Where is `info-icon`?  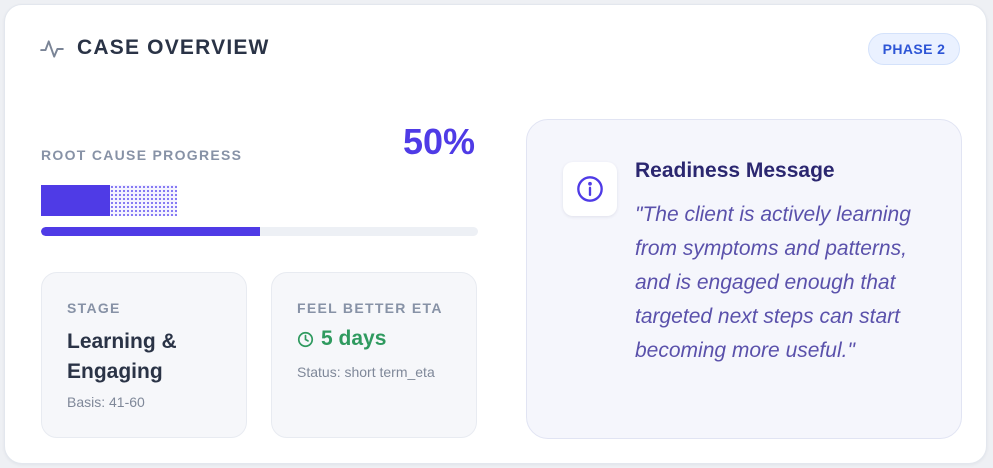
info-icon is located at coordinates (590, 189).